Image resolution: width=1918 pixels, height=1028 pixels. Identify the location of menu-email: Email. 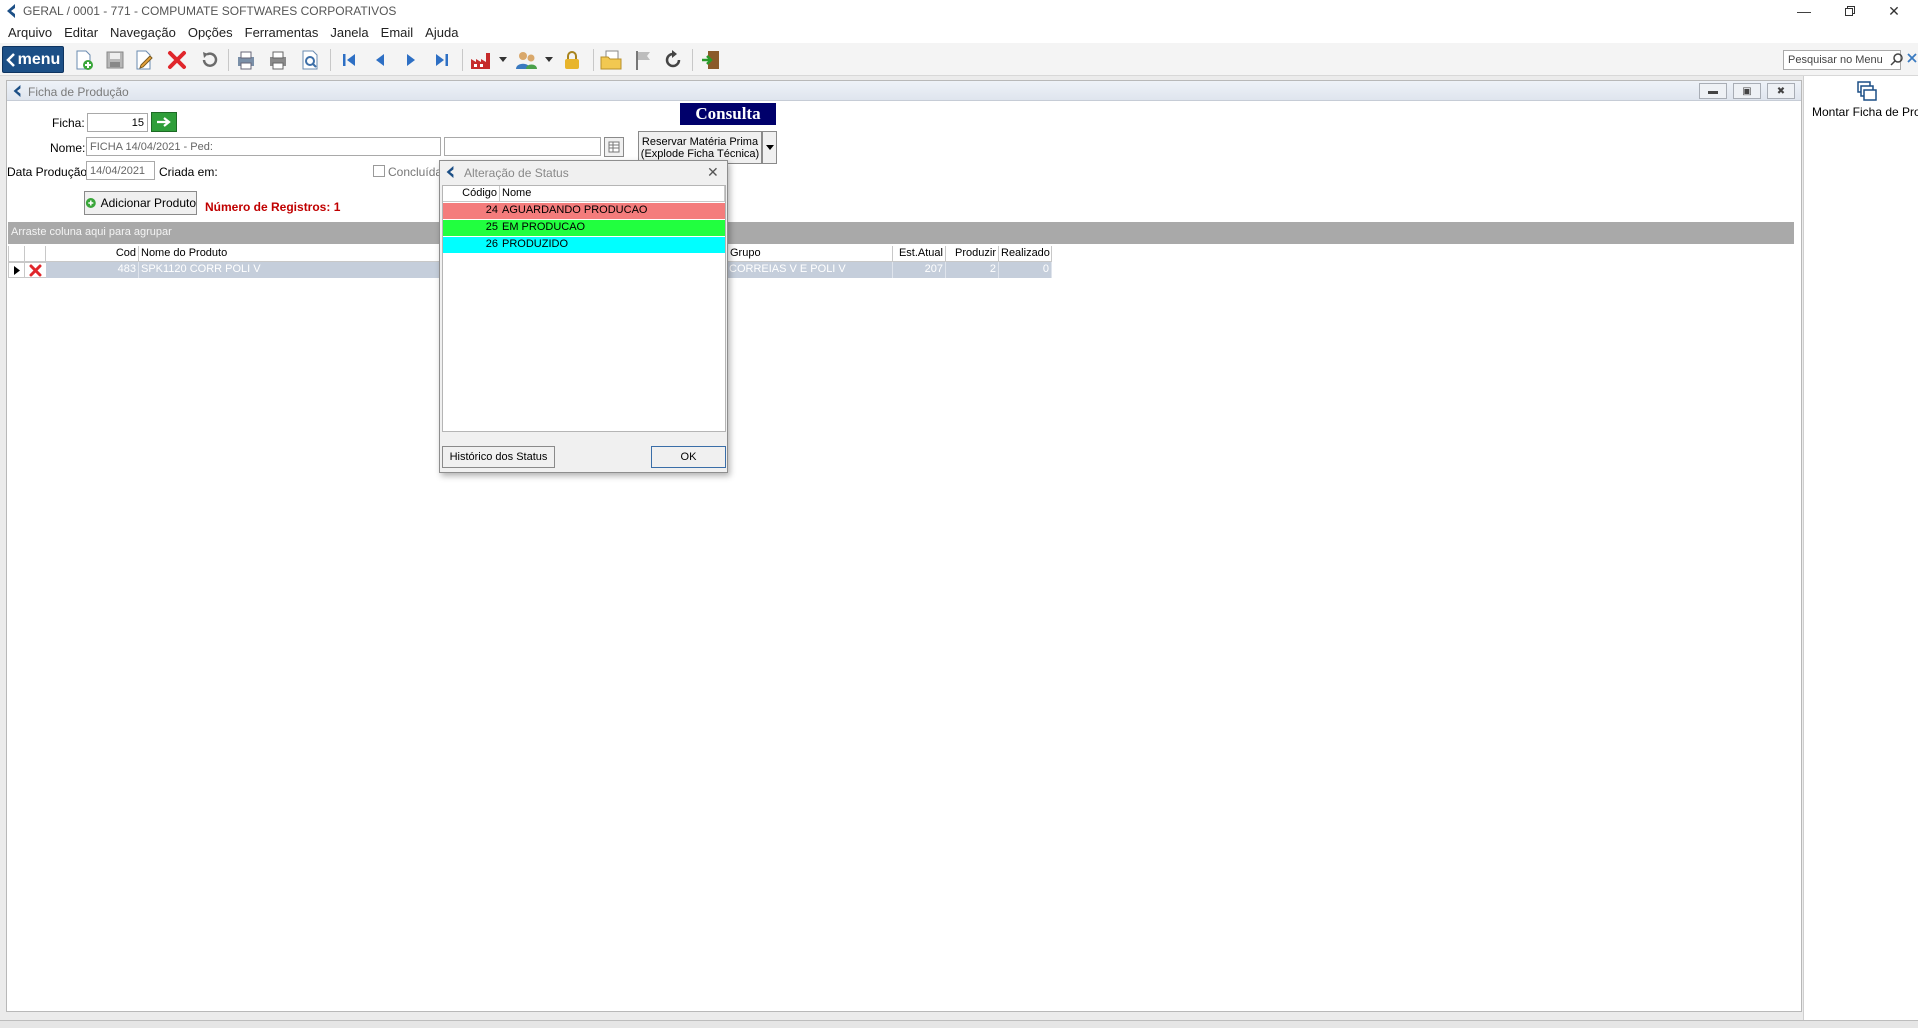
(399, 32).